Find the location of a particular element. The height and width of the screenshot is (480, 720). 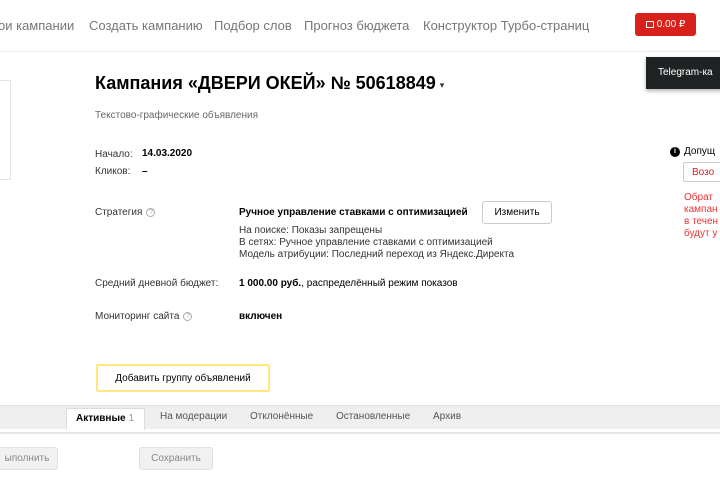

budget-mode: , распределённый режим показов is located at coordinates (379, 283).